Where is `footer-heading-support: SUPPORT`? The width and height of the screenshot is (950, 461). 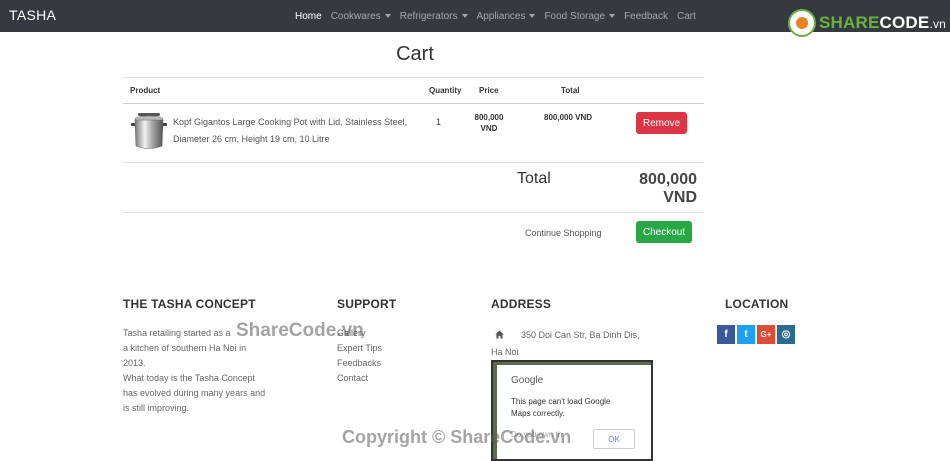
footer-heading-support: SUPPORT is located at coordinates (367, 304).